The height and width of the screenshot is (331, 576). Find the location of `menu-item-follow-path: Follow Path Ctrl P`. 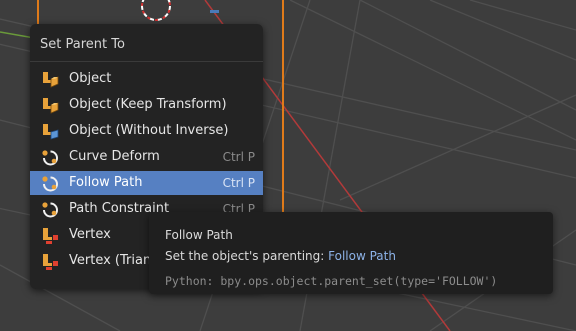

menu-item-follow-path: Follow Path Ctrl P is located at coordinates (146, 183).